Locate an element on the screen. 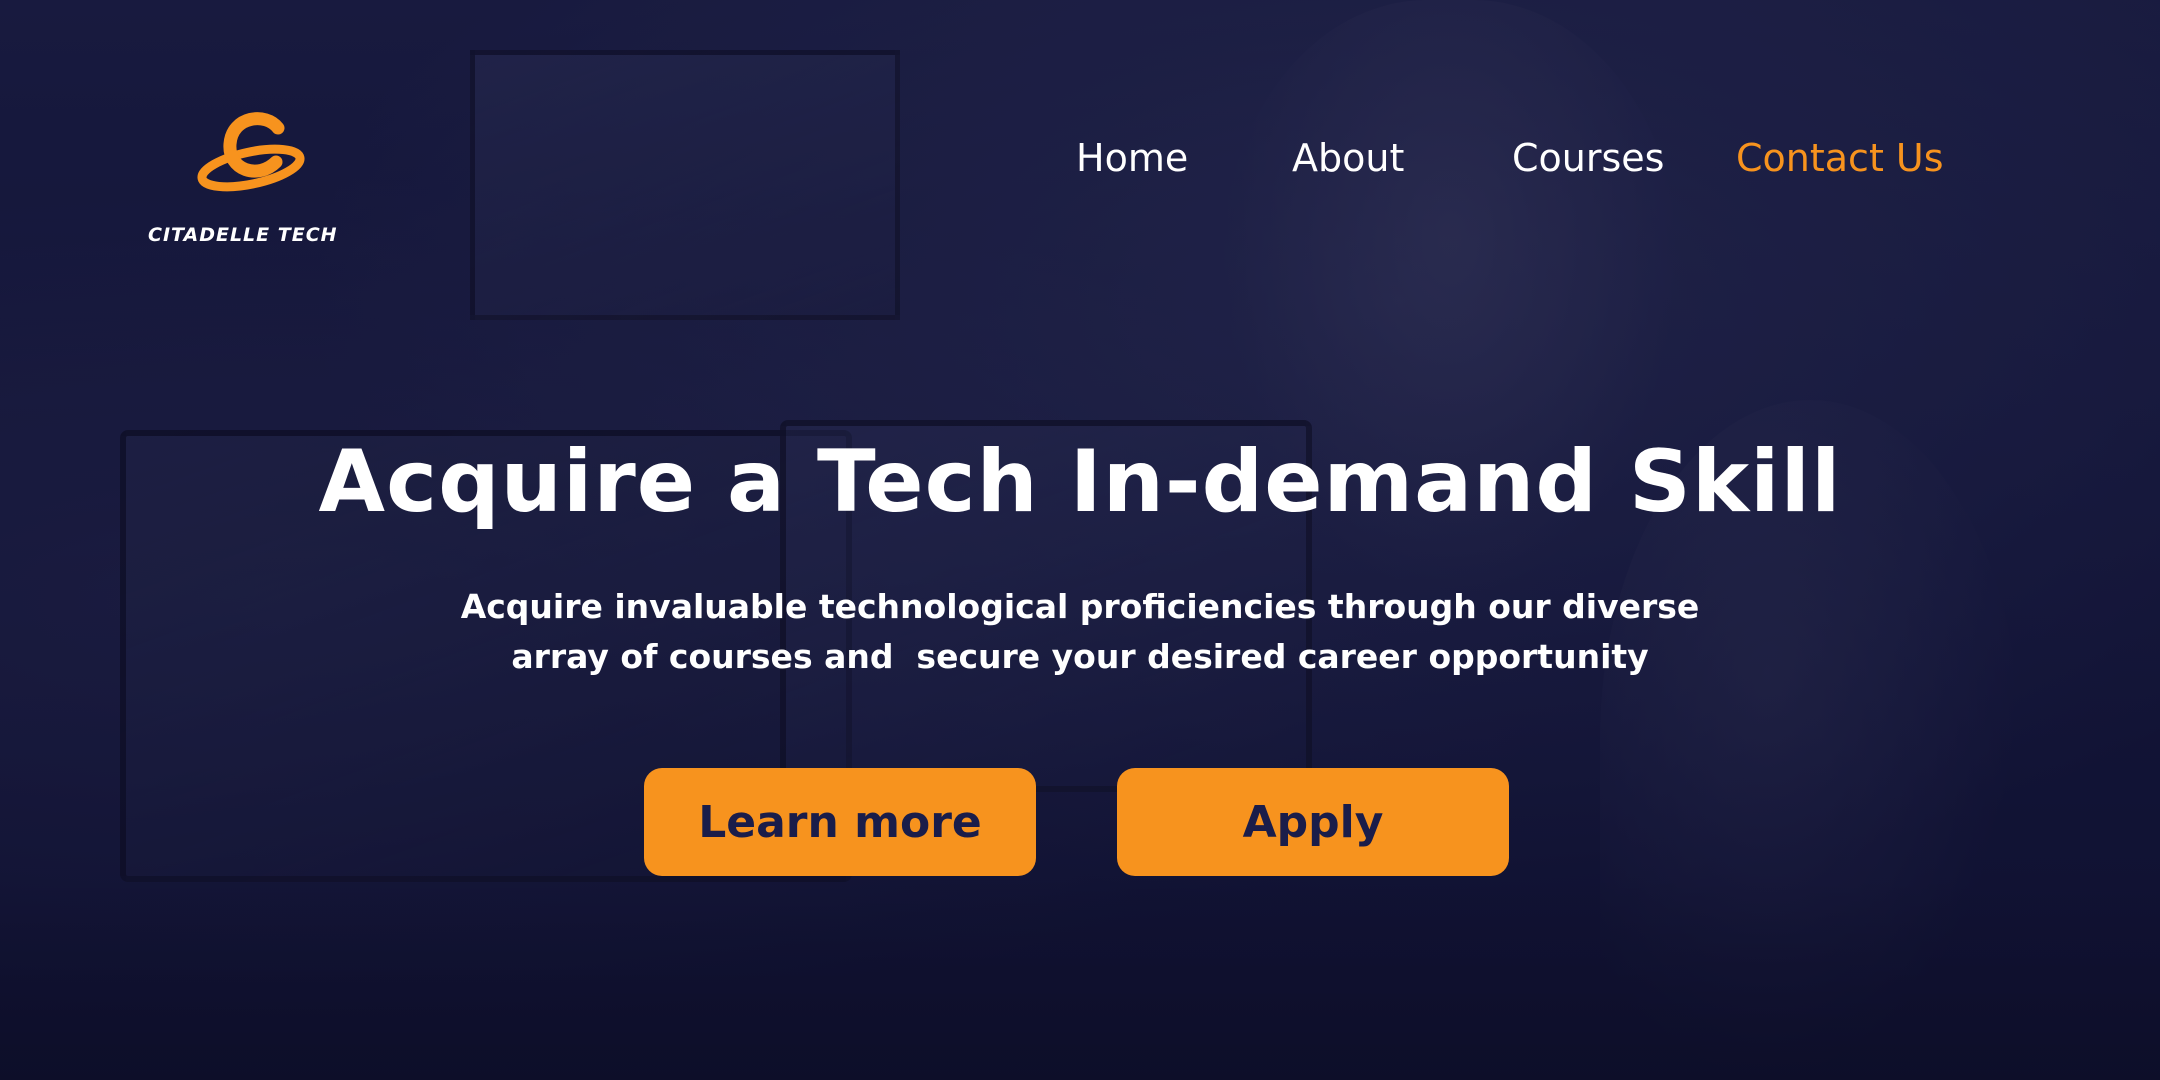  learn-more-button: Learn more is located at coordinates (840, 822).